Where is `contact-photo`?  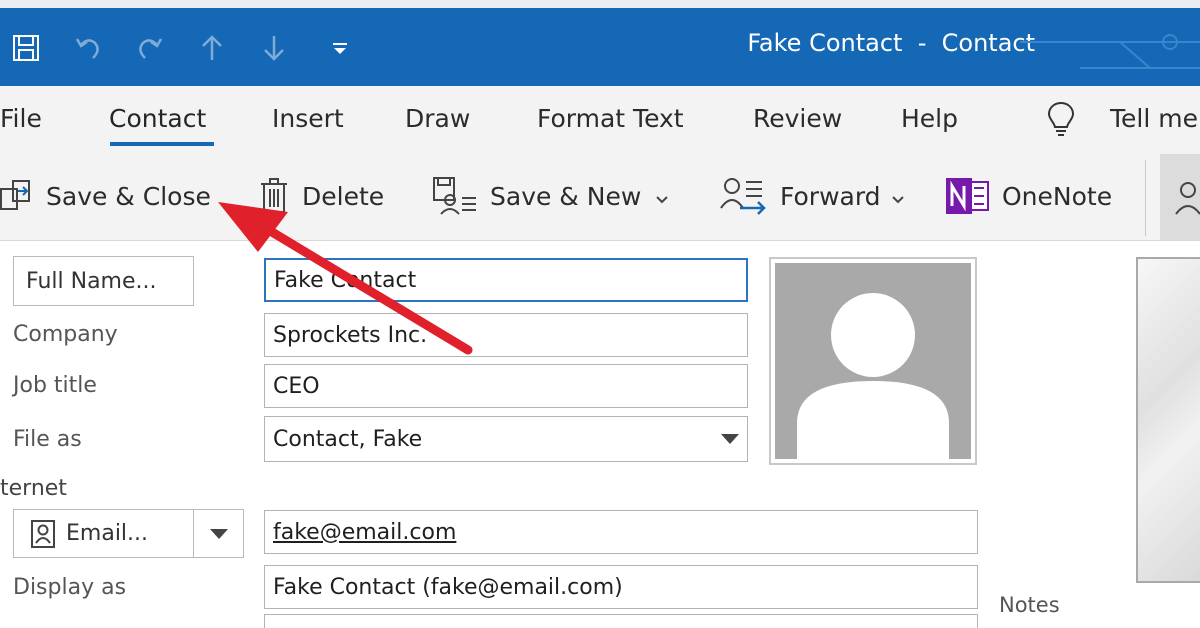
contact-photo is located at coordinates (873, 361).